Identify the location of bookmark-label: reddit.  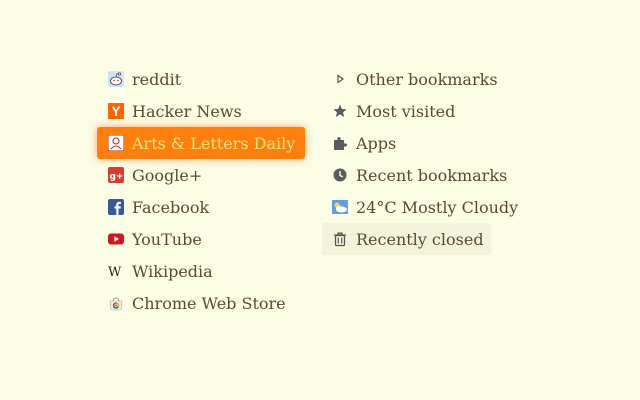
(157, 79).